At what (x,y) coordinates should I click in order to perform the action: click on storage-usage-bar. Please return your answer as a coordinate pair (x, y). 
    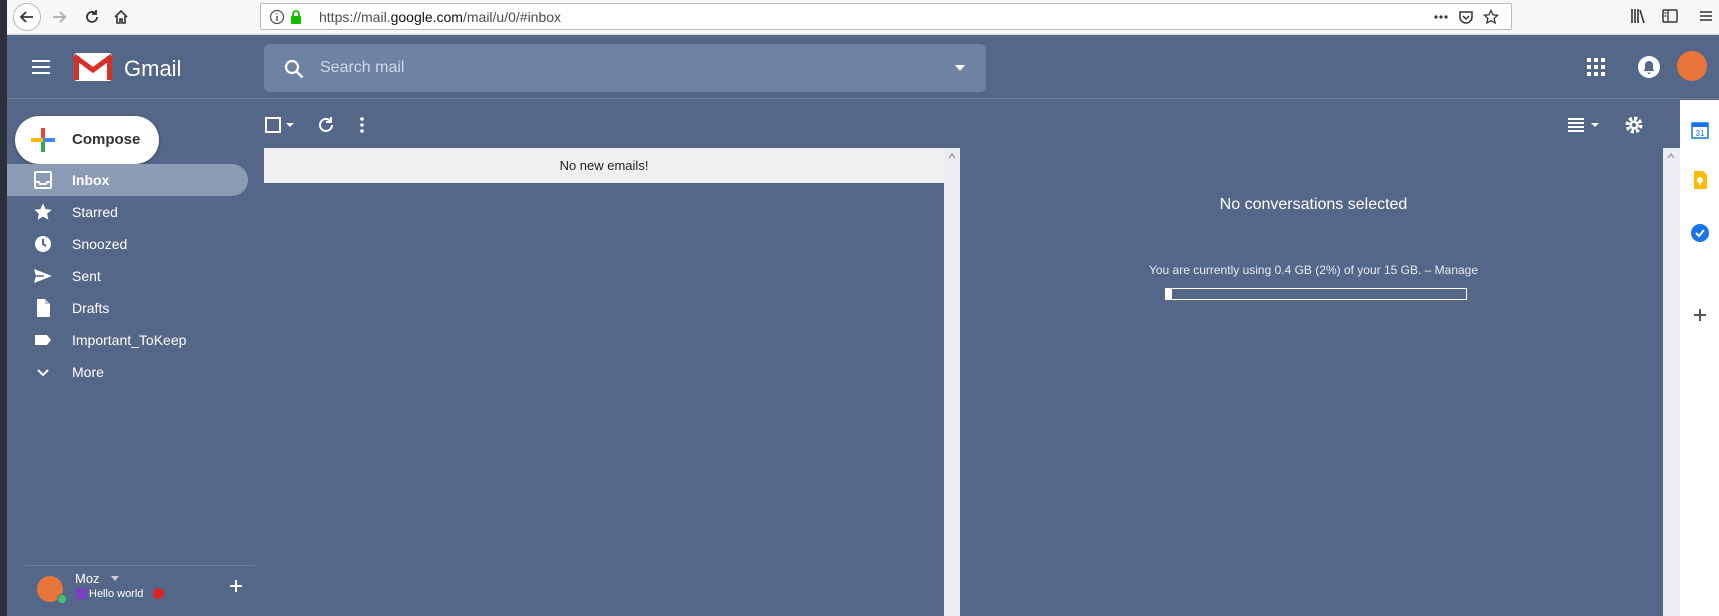
    Looking at the image, I should click on (1316, 294).